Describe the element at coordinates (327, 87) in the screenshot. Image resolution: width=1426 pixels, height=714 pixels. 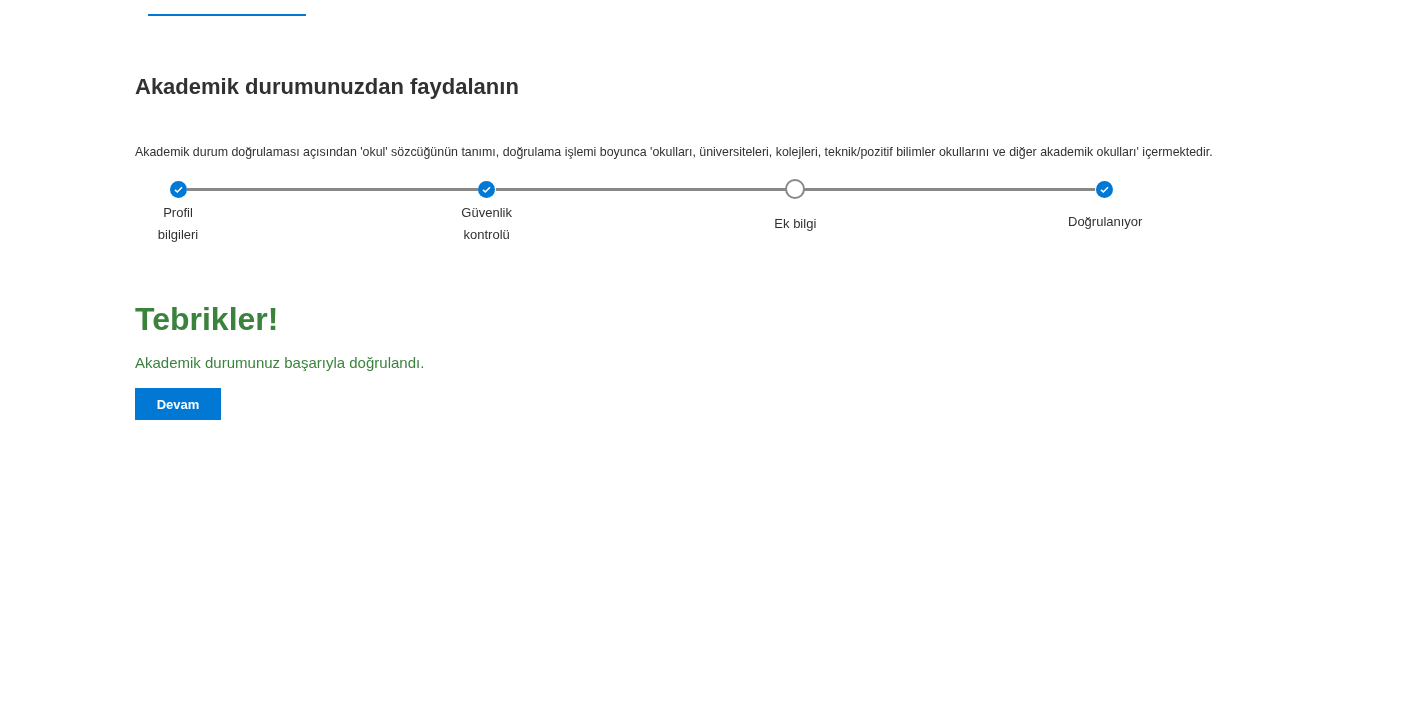
I see `page-heading: Akademik durumunuzdan faydalanın` at that location.